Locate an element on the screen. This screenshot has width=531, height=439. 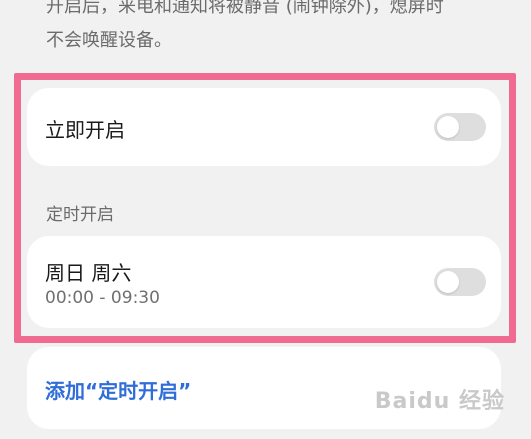
description-text: 开启后，来电和通知将被静音 (闹钟除外)，熄屏时 不会唤醒设备。 is located at coordinates (281, 29).